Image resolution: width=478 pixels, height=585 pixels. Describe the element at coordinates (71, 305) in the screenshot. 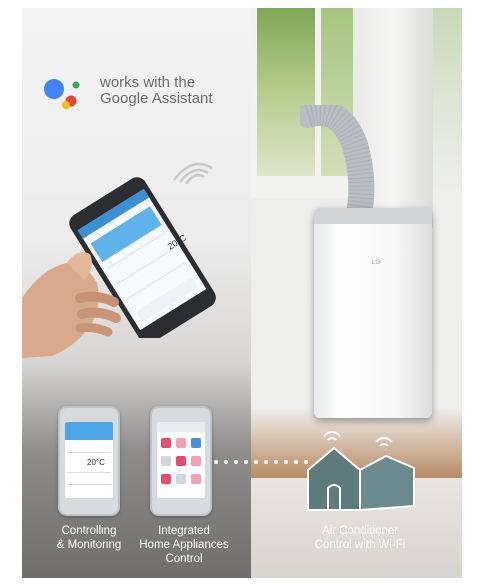

I see `hand` at that location.